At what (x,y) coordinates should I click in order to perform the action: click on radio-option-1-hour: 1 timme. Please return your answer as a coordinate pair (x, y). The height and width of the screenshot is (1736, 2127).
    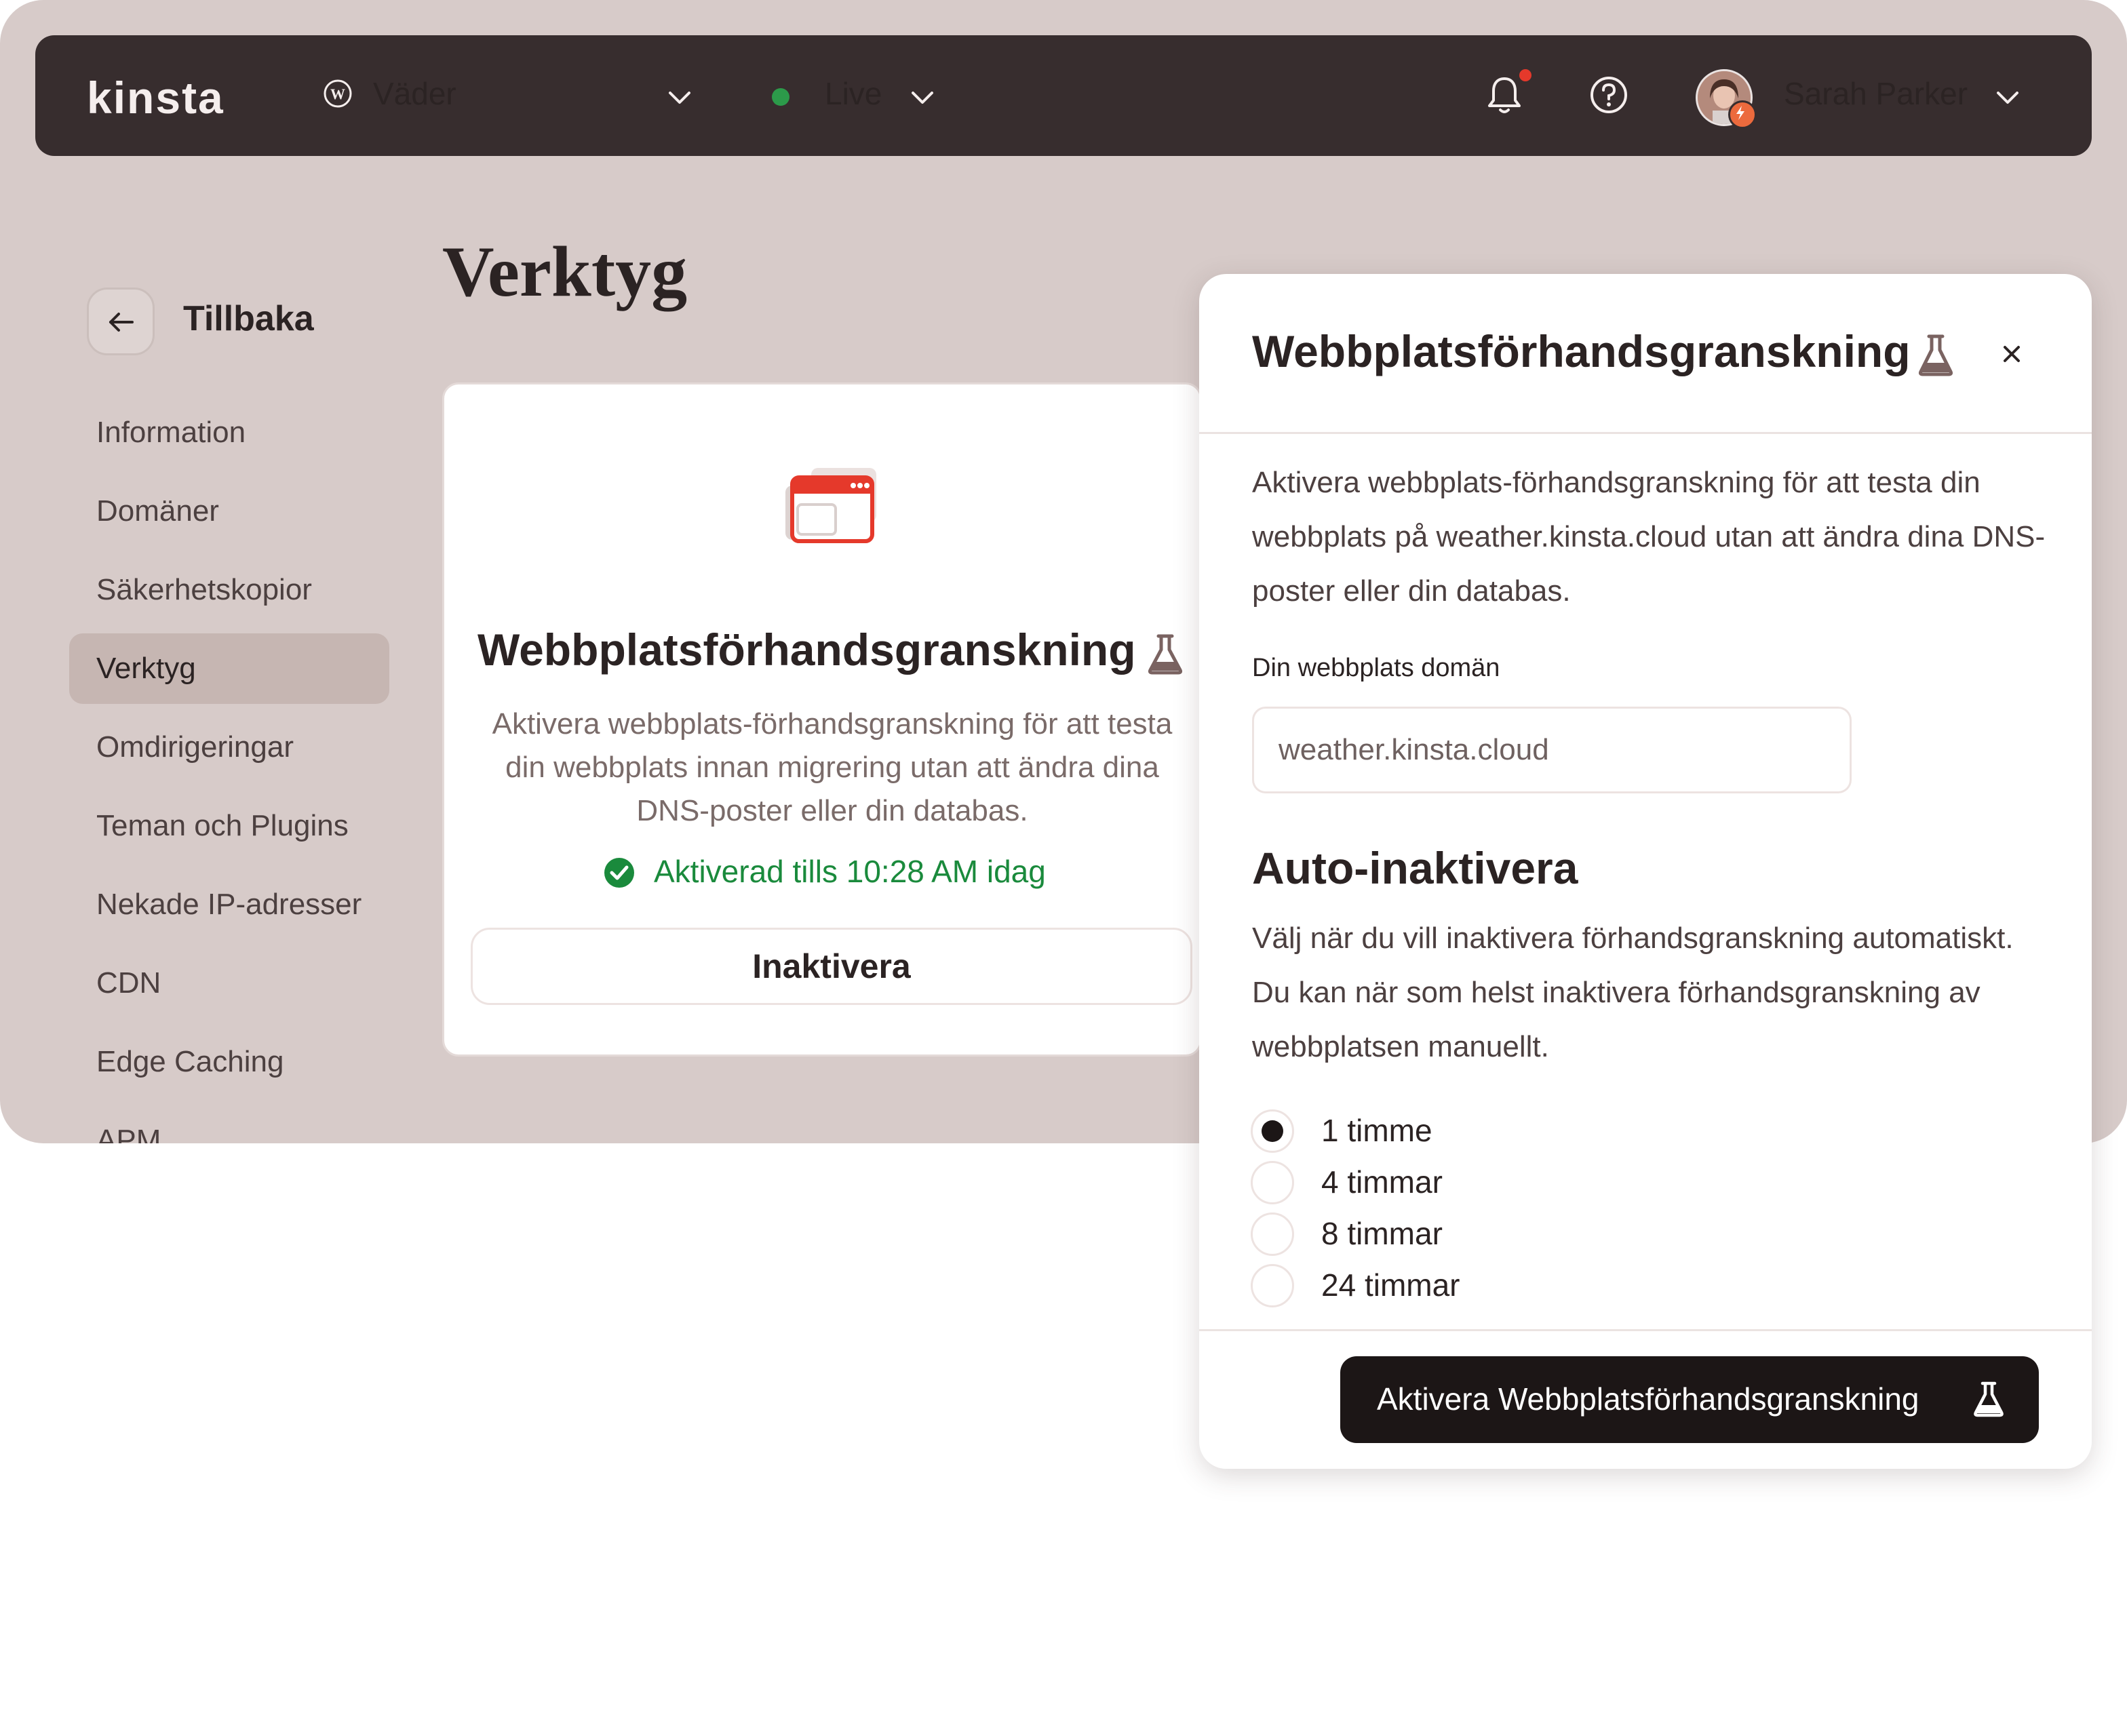
    Looking at the image, I should click on (1454, 1131).